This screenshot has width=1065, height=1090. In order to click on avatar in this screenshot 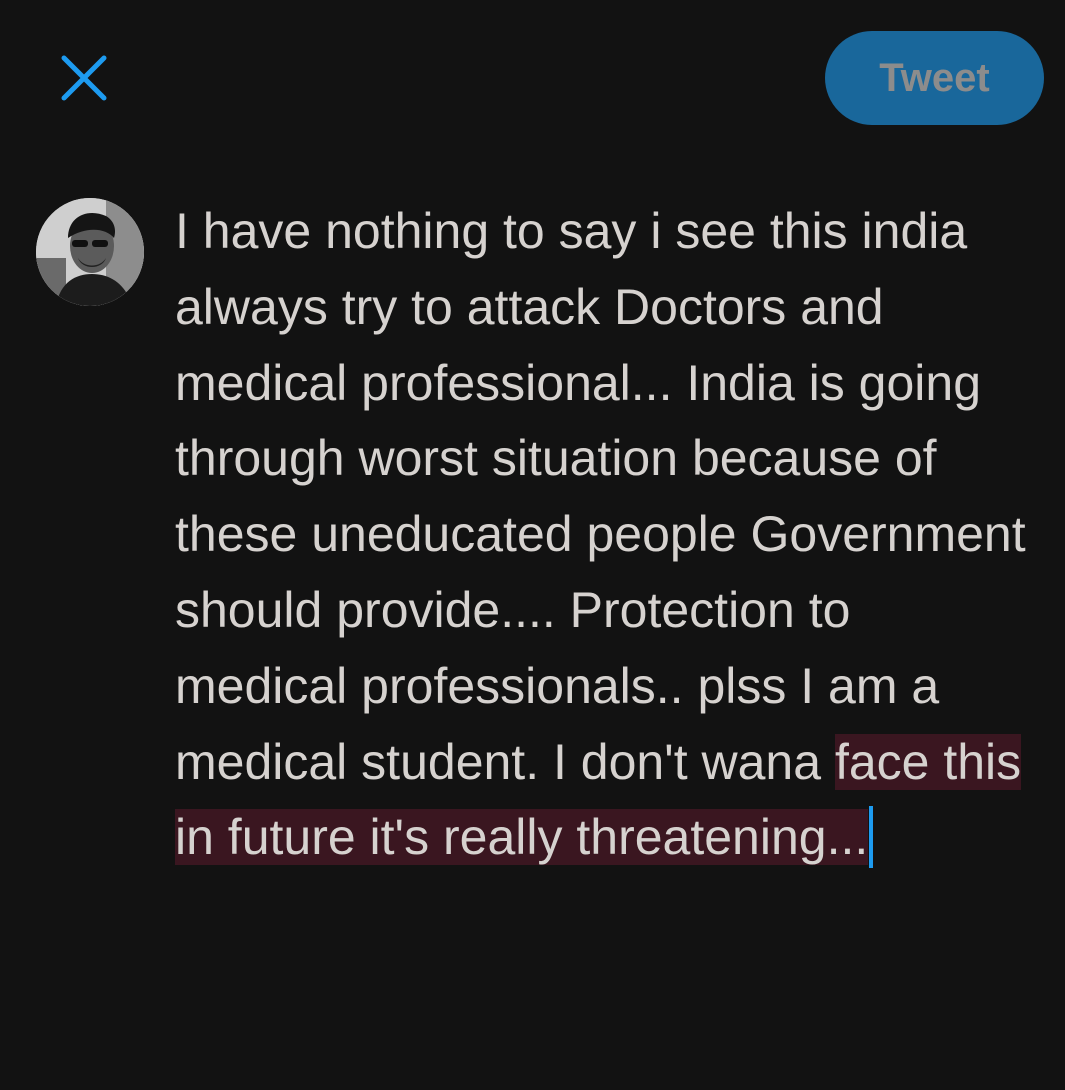, I will do `click(90, 252)`.